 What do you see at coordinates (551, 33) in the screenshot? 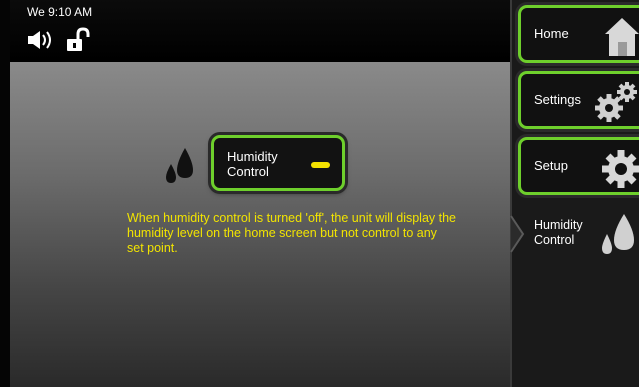
I see `sidebar-item-label: Home` at bounding box center [551, 33].